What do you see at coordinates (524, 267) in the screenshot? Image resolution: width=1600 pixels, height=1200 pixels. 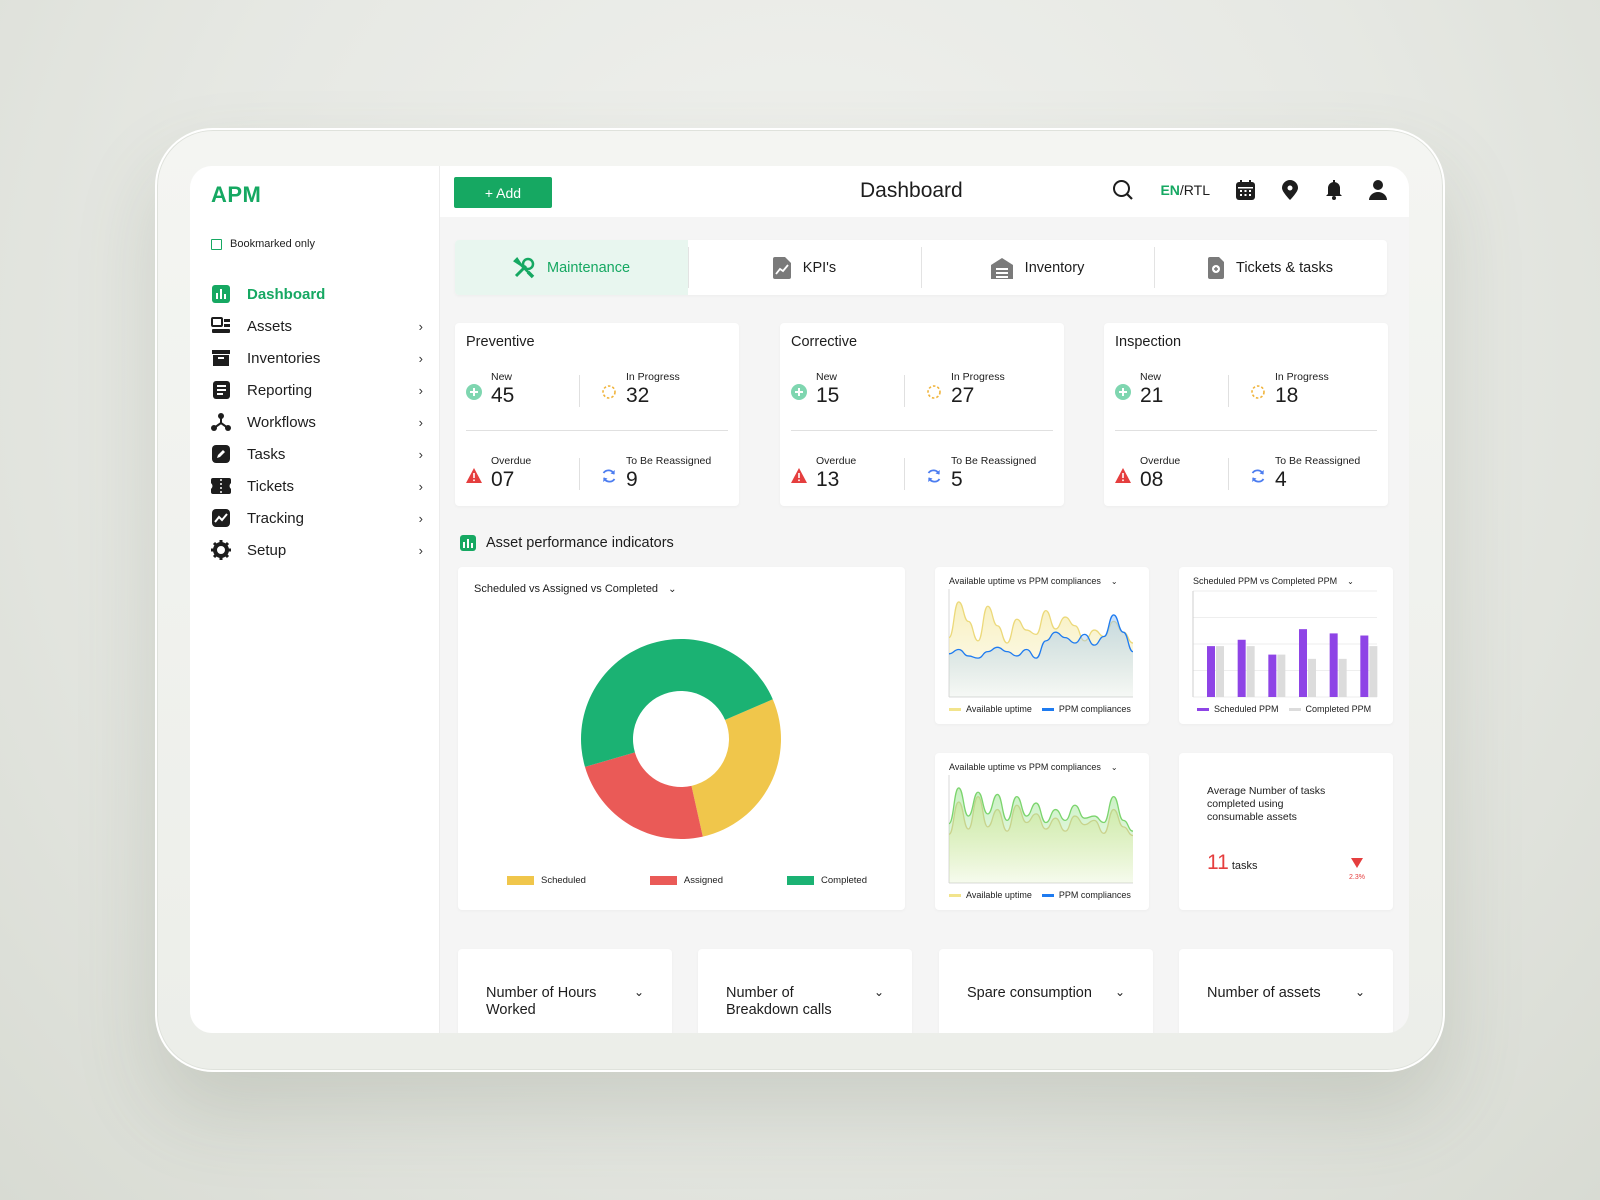 I see `tools-icon` at bounding box center [524, 267].